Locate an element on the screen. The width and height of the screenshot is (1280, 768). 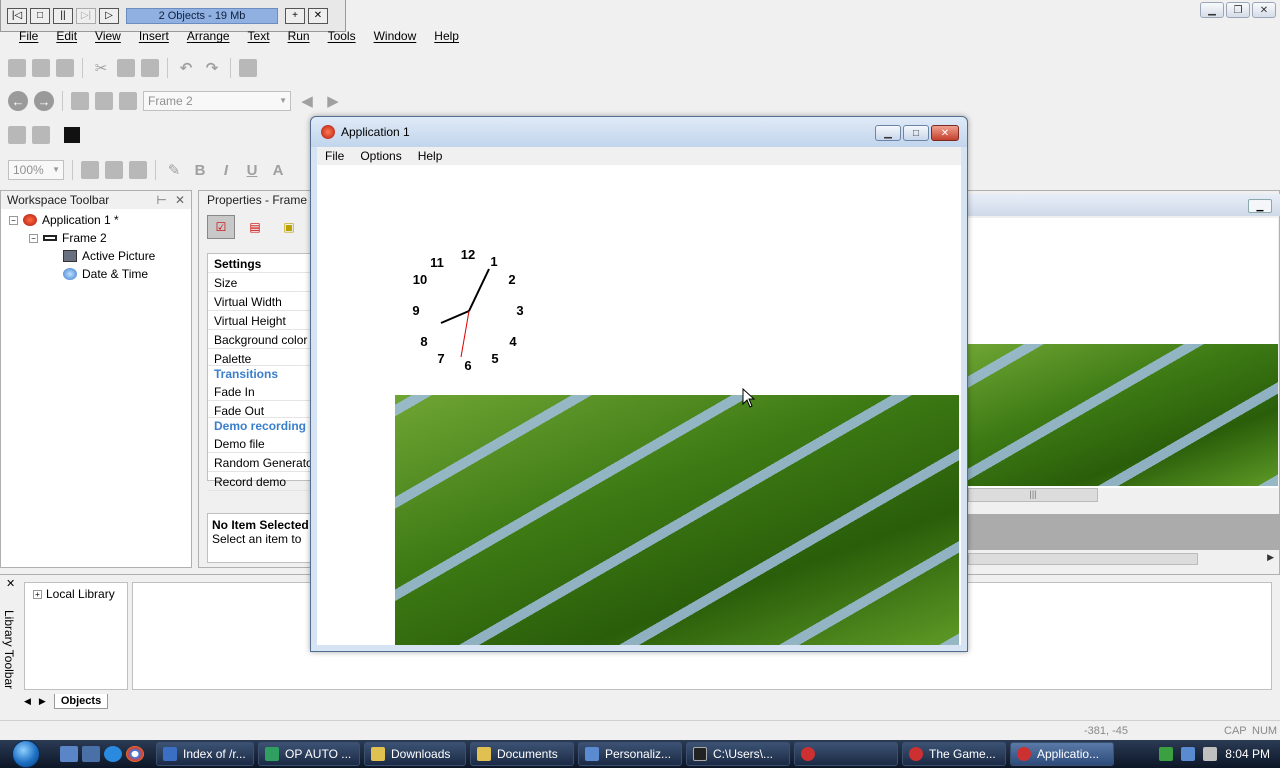
add-object-button: + is located at coordinates (295, 15).